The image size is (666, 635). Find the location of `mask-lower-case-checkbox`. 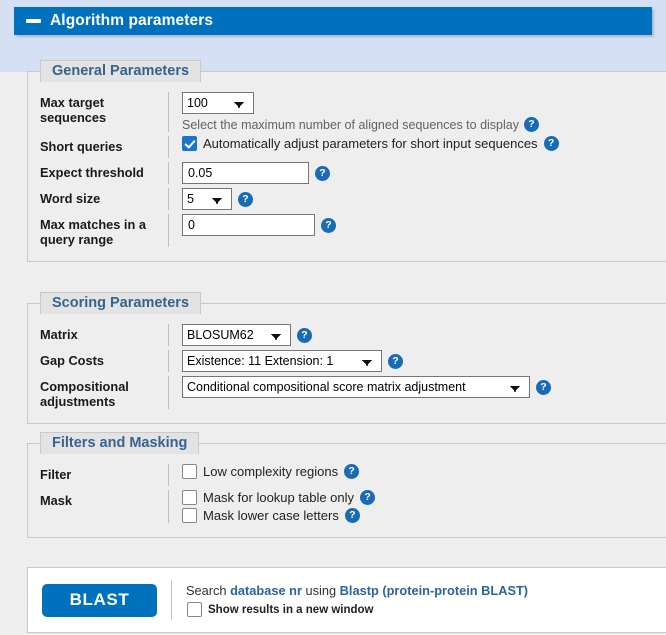

mask-lower-case-checkbox is located at coordinates (189, 515).